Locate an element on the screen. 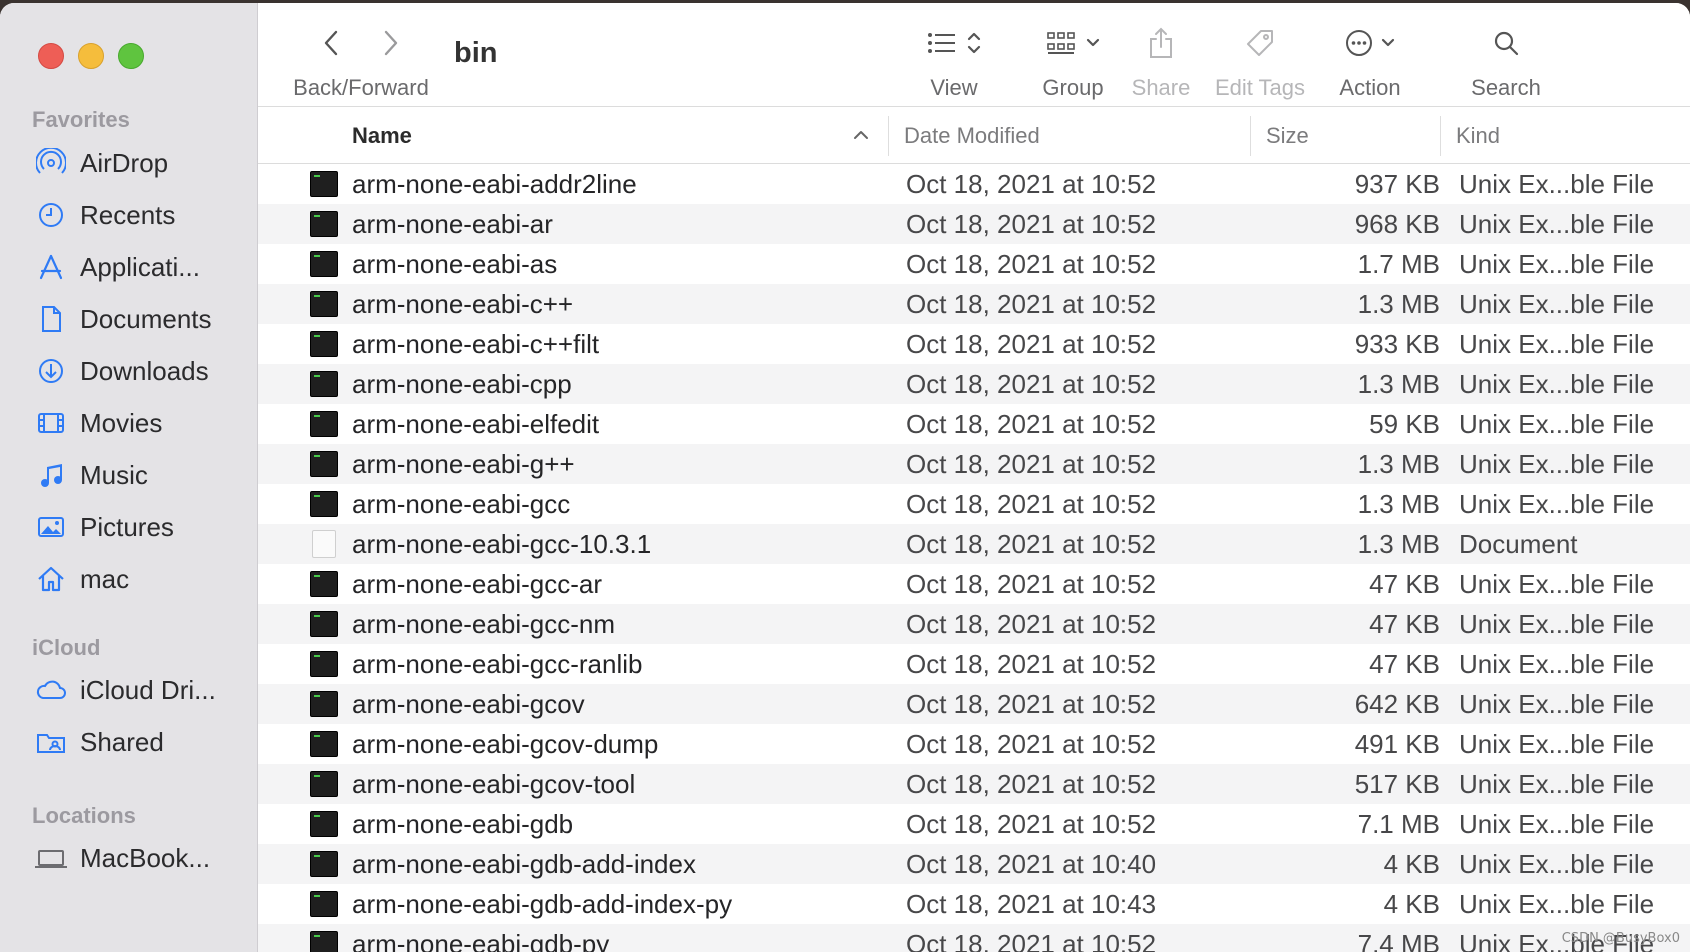  file-name: arm-none-eabi-gcc-nm is located at coordinates (483, 623).